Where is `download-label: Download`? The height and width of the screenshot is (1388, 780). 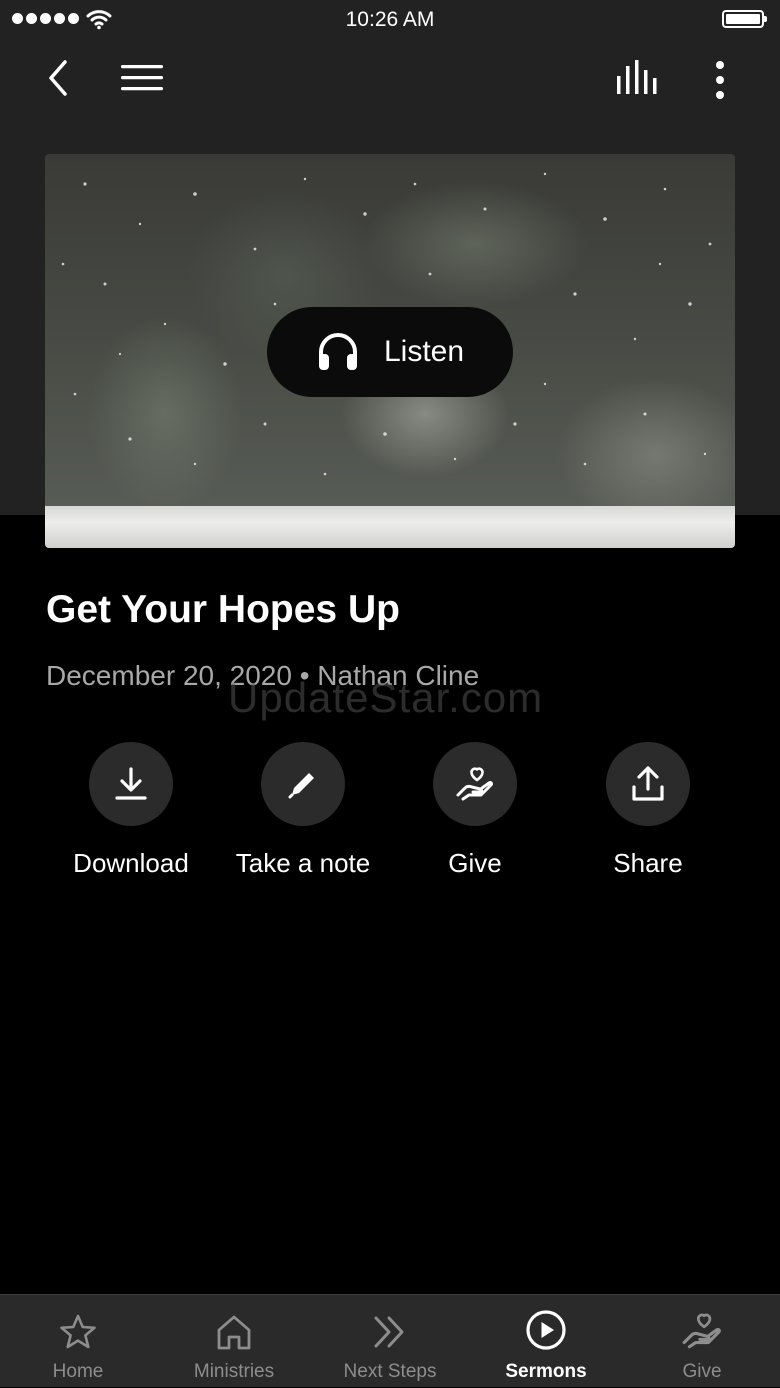
download-label: Download is located at coordinates (131, 863).